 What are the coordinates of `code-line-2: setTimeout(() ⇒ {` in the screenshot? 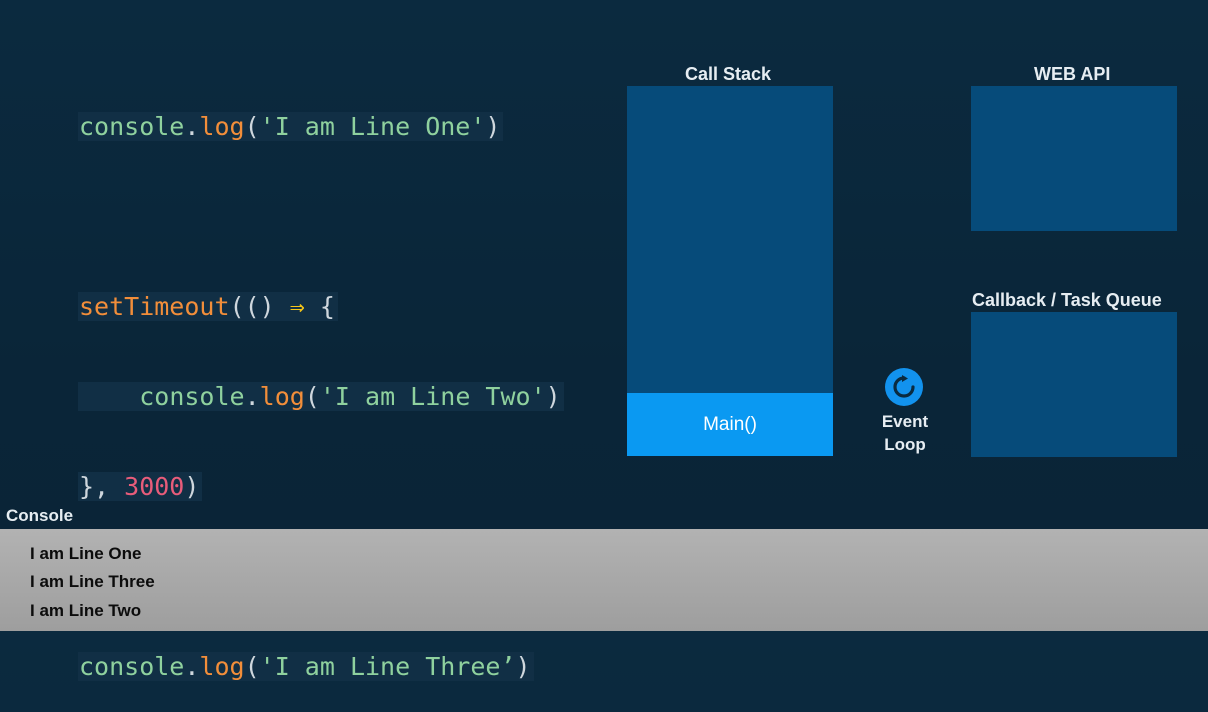 It's located at (321, 307).